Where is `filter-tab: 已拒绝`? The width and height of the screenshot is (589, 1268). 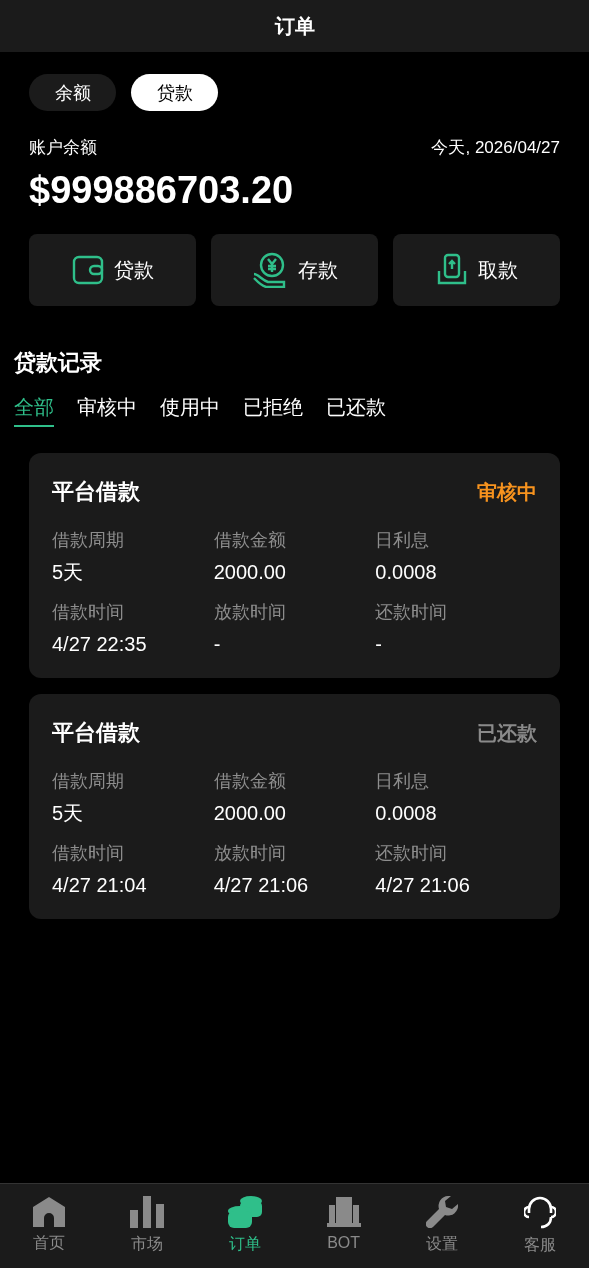
filter-tab: 已拒绝 is located at coordinates (273, 410).